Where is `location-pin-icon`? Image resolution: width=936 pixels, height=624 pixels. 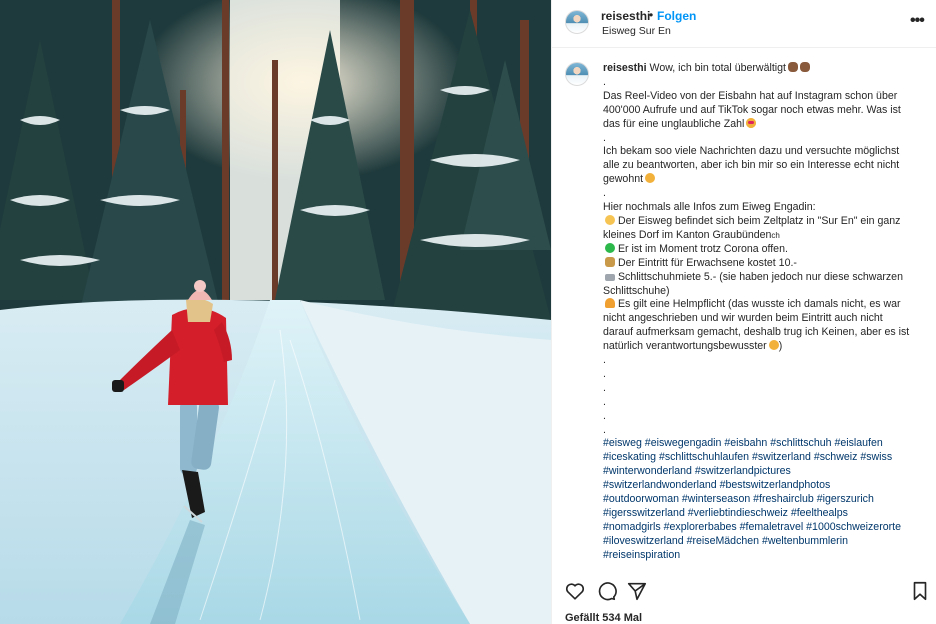
location-pin-icon is located at coordinates (610, 219).